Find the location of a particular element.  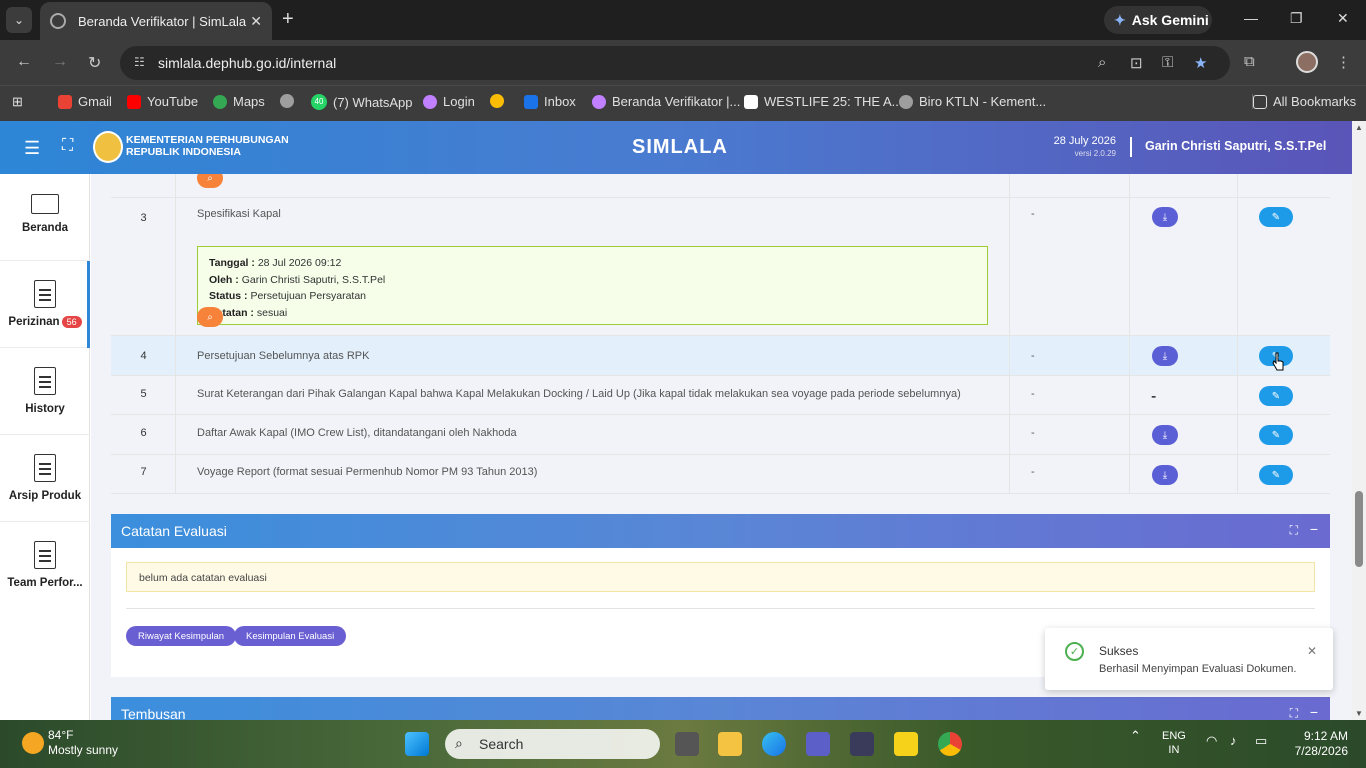

tab-close-icon: ✕ is located at coordinates (256, 21).